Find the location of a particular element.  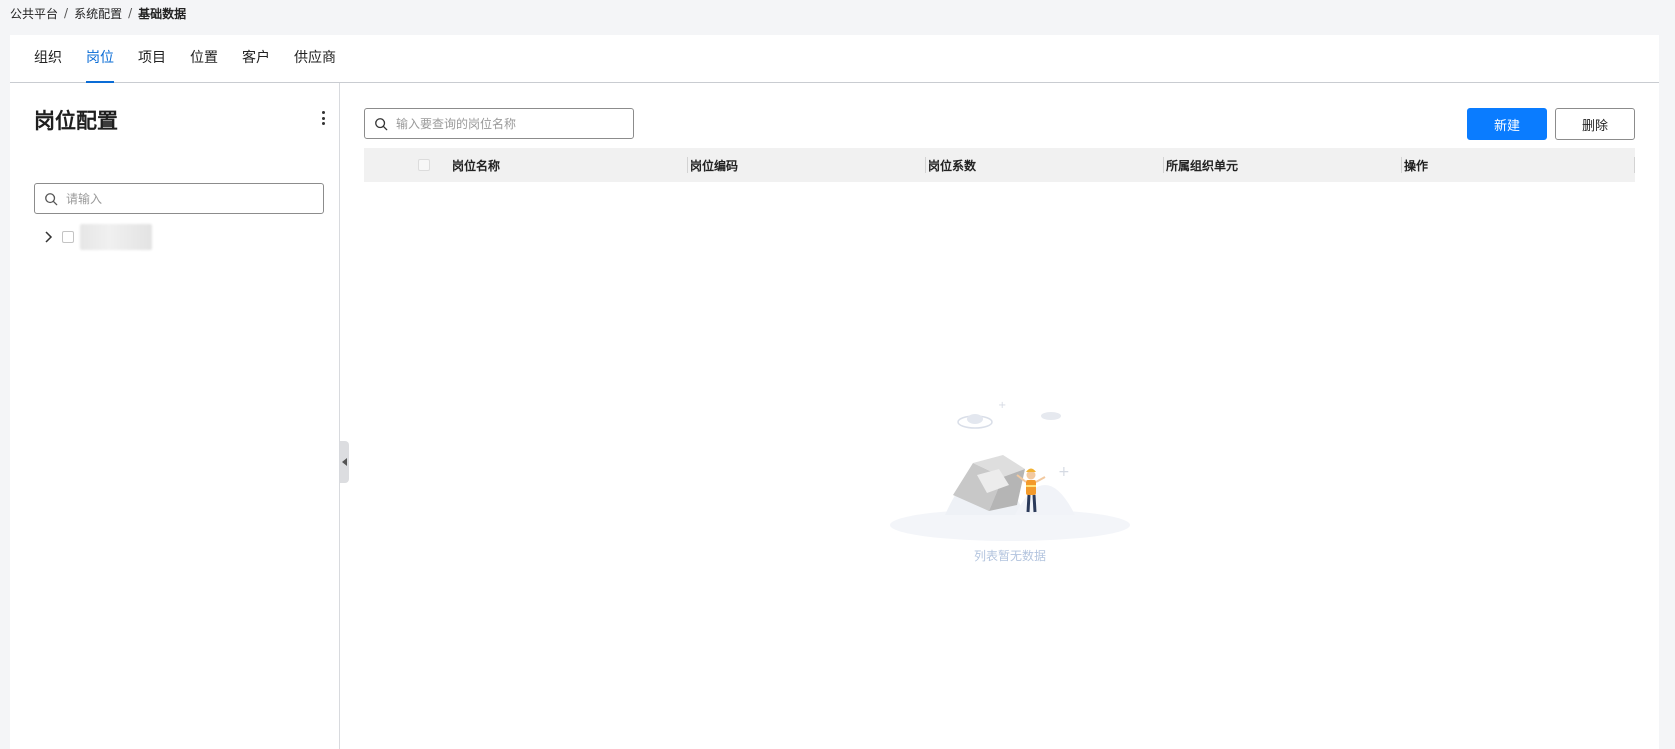

chevron-right-icon is located at coordinates (49, 237).